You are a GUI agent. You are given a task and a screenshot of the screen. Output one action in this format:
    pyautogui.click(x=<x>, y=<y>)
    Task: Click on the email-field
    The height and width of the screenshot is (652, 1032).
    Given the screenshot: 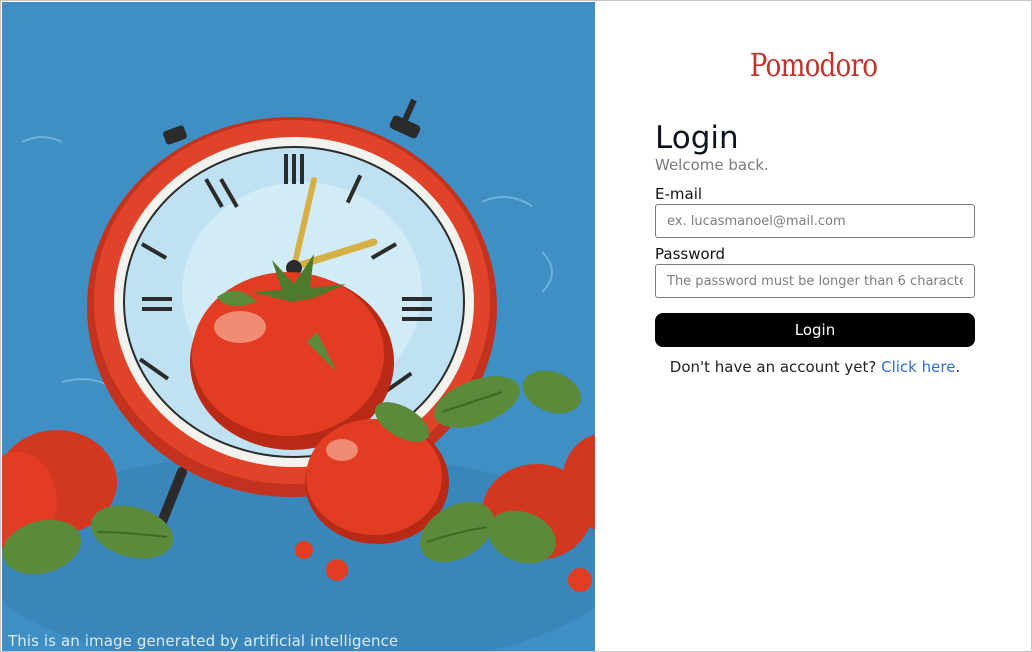 What is the action you would take?
    pyautogui.click(x=815, y=221)
    